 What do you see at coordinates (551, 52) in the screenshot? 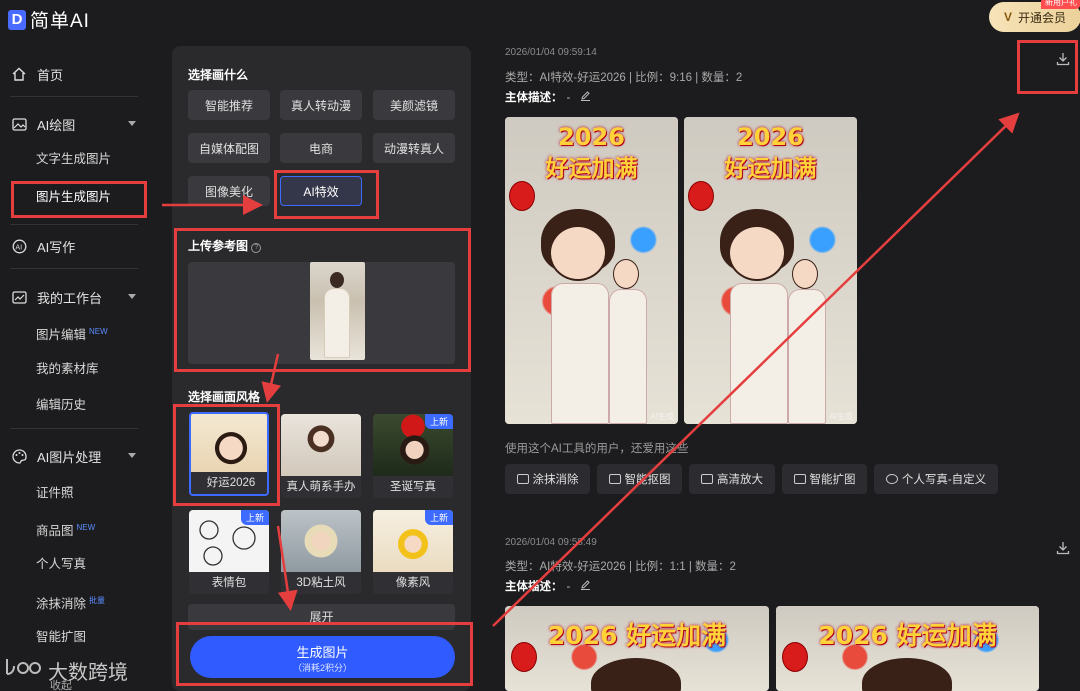
I see `result-time: 2026/01/04 09:59:14` at bounding box center [551, 52].